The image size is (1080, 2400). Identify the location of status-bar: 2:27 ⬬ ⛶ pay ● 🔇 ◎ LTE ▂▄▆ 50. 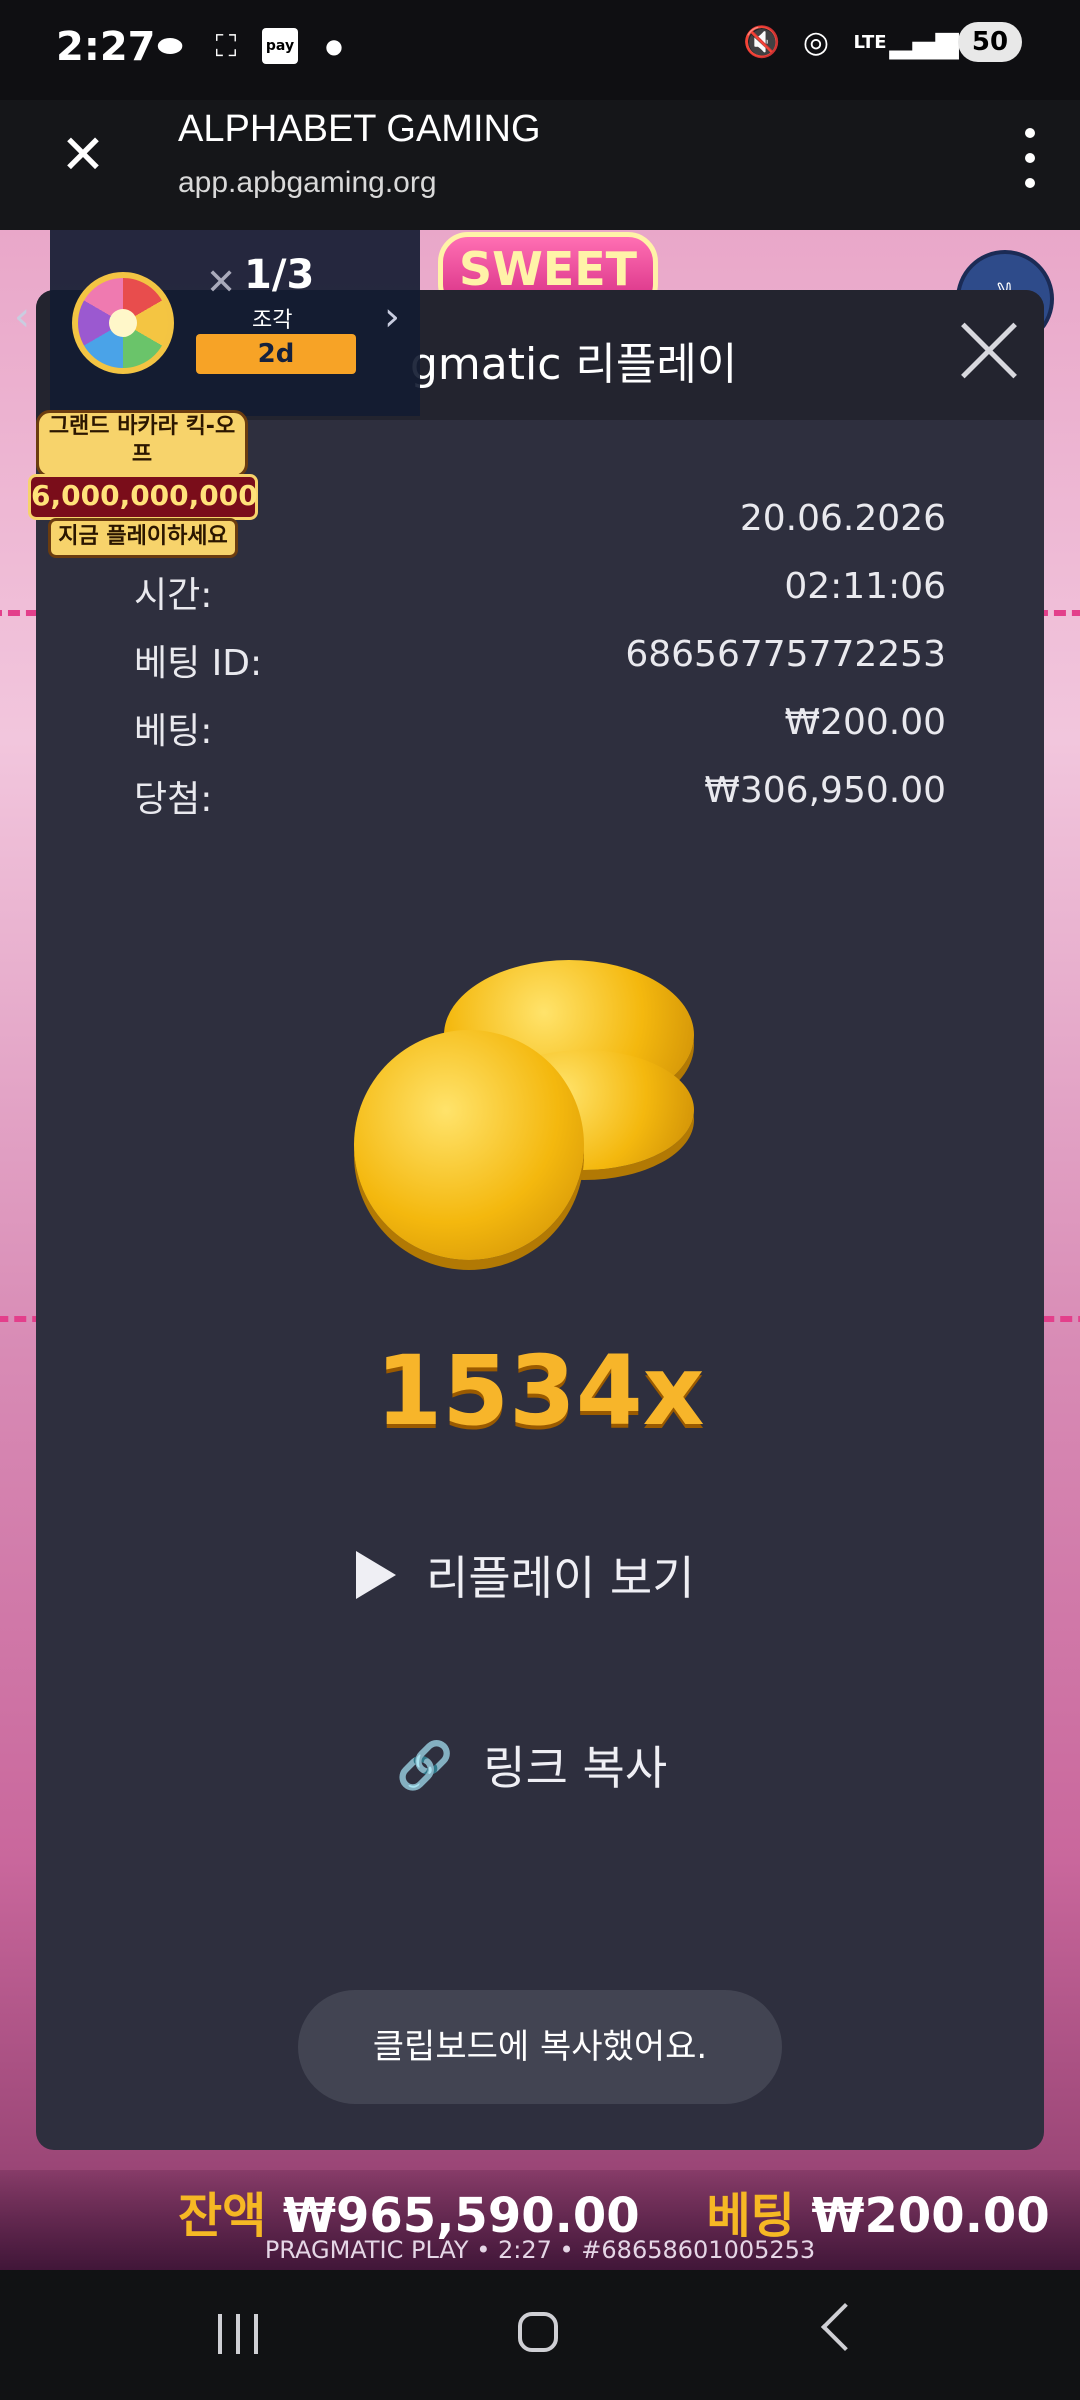
(540, 50).